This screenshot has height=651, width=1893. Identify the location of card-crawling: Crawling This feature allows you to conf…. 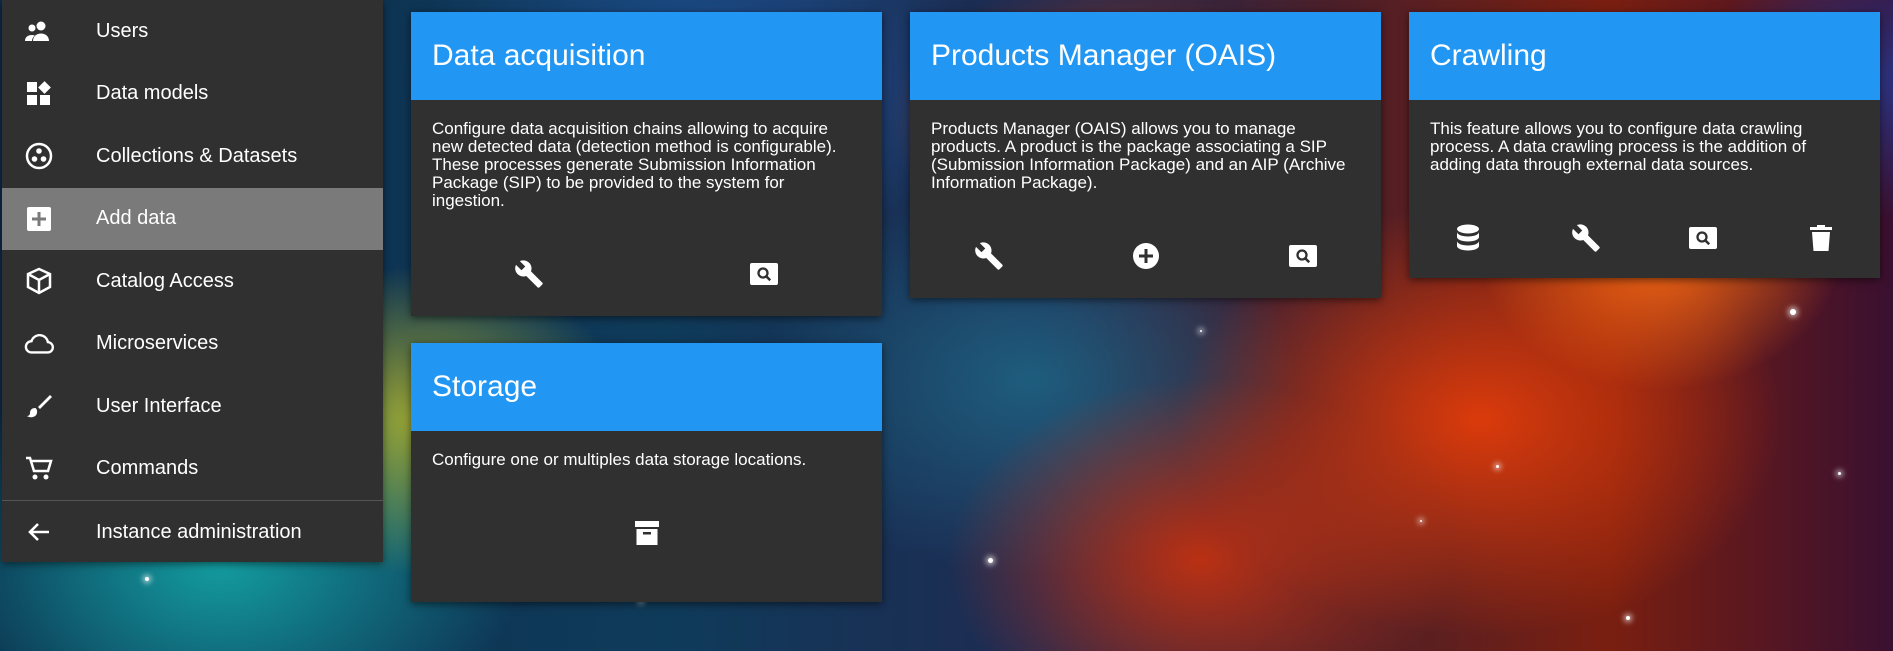
(1644, 145).